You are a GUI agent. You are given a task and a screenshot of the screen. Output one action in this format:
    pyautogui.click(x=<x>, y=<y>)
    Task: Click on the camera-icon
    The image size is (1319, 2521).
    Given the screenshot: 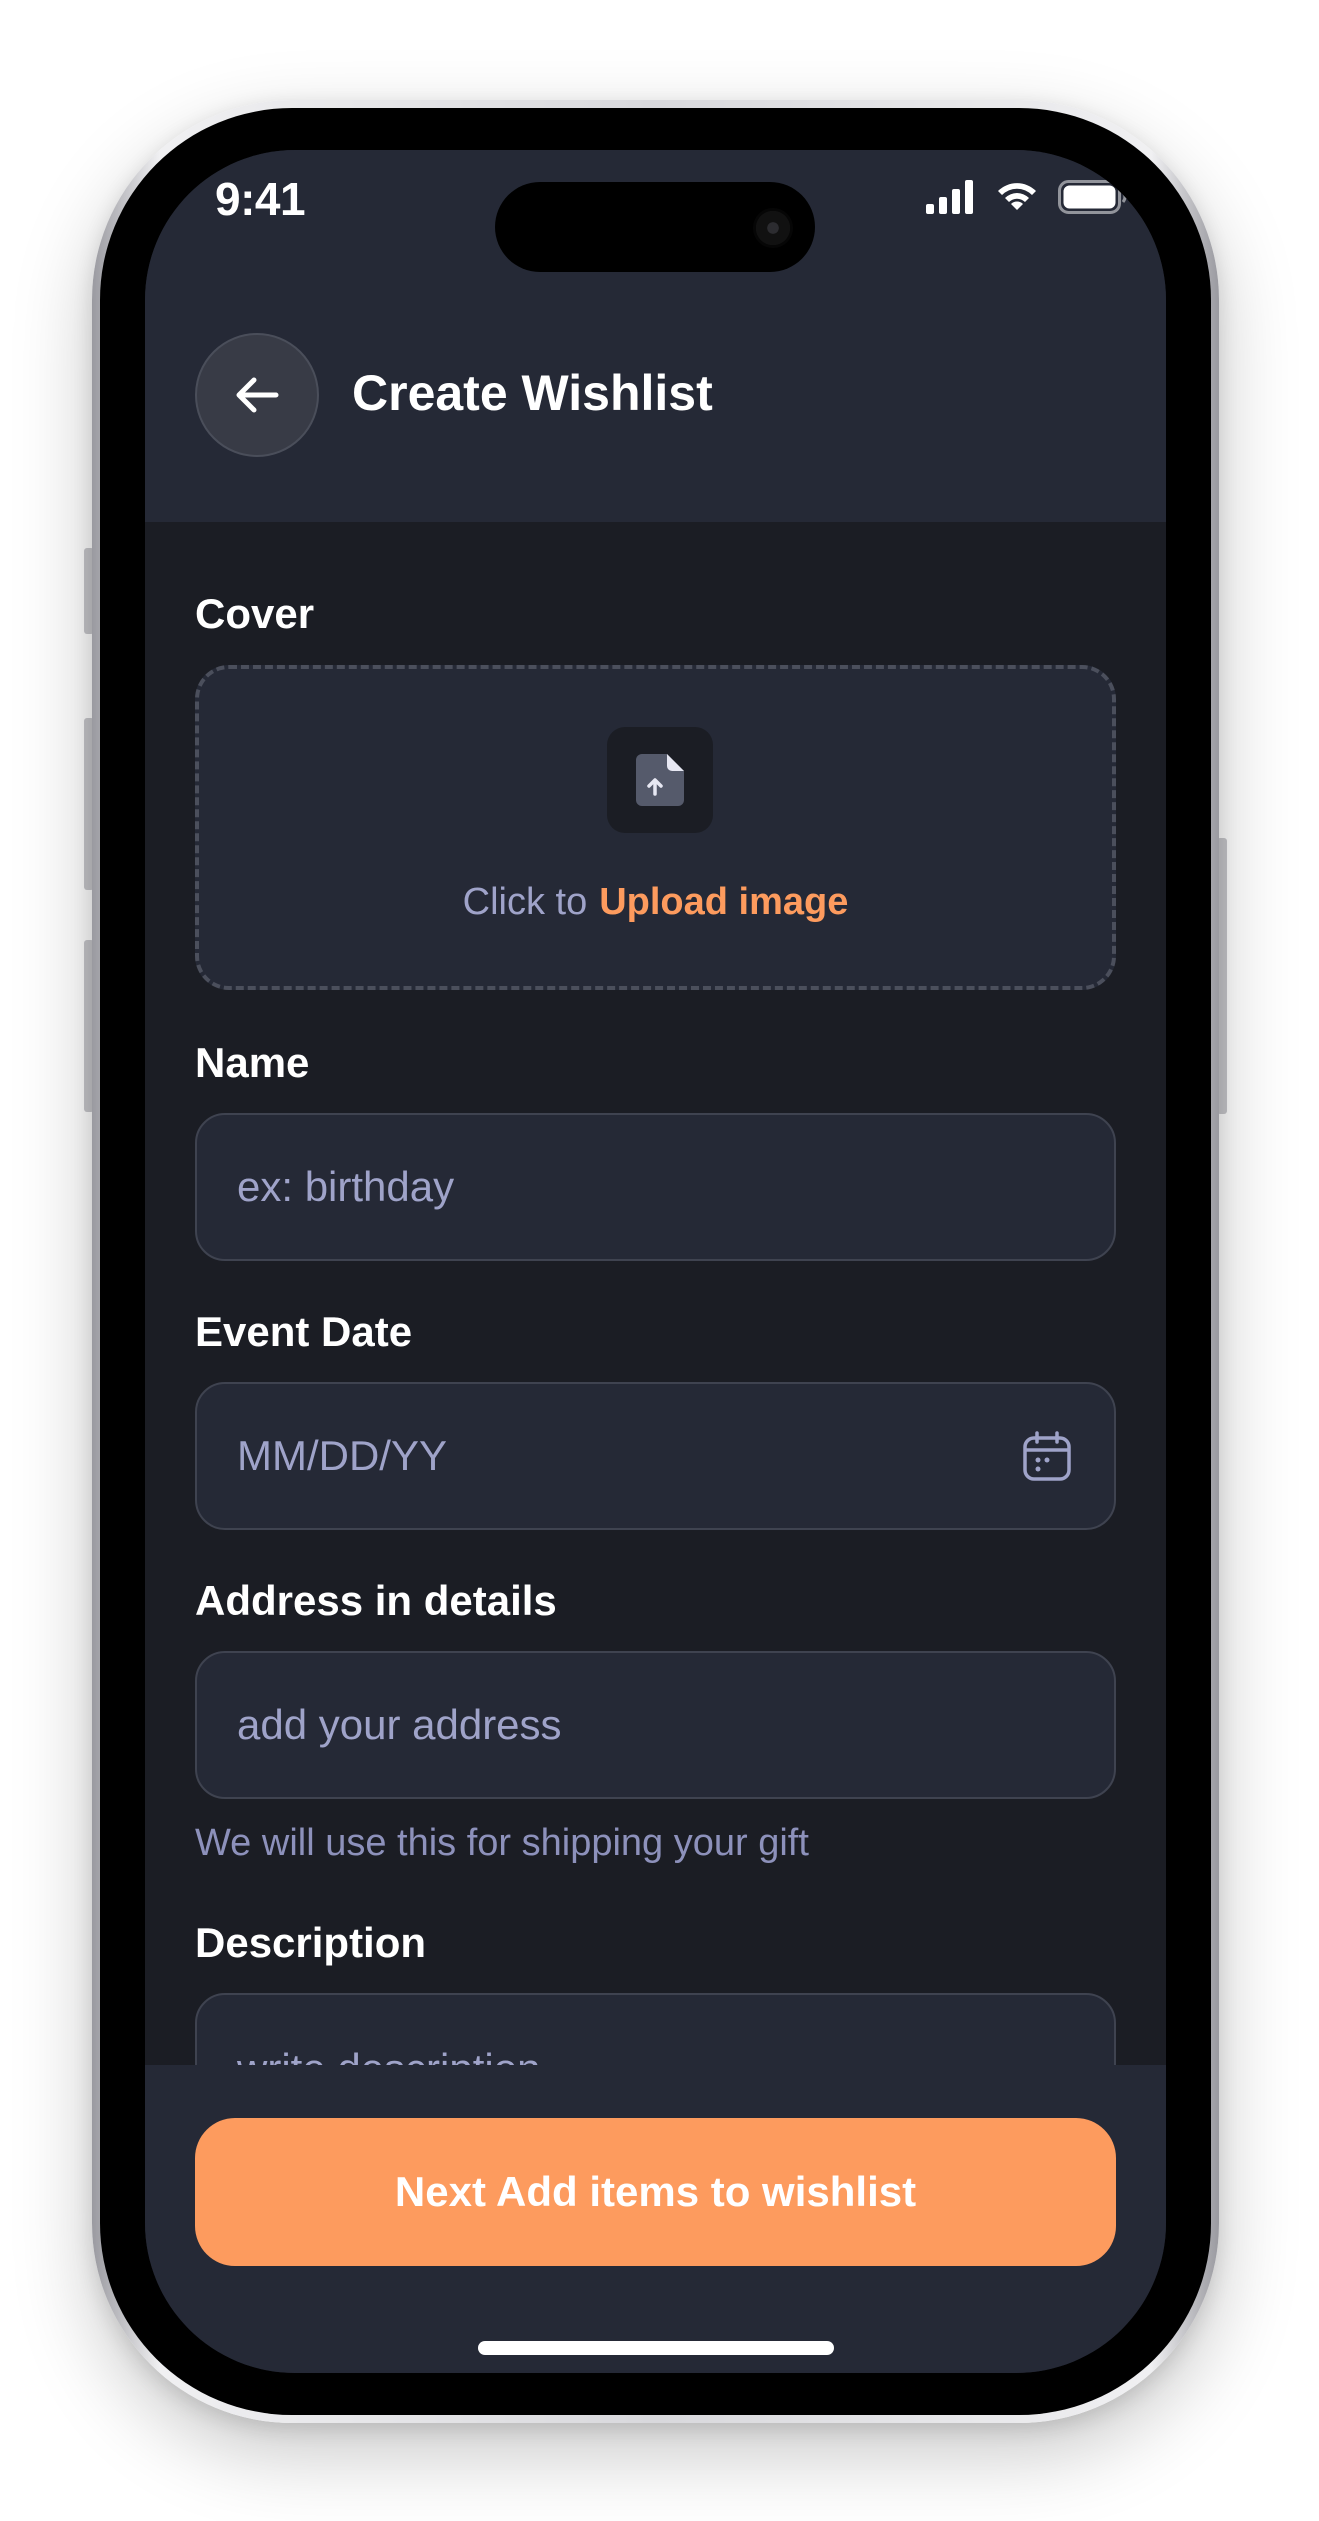 What is the action you would take?
    pyautogui.click(x=773, y=228)
    